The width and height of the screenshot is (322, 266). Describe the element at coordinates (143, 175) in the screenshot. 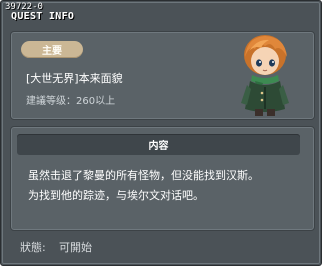

I see `description-line: 虽然击退了黎曼的所有怪物，但没能找到汉斯。` at that location.